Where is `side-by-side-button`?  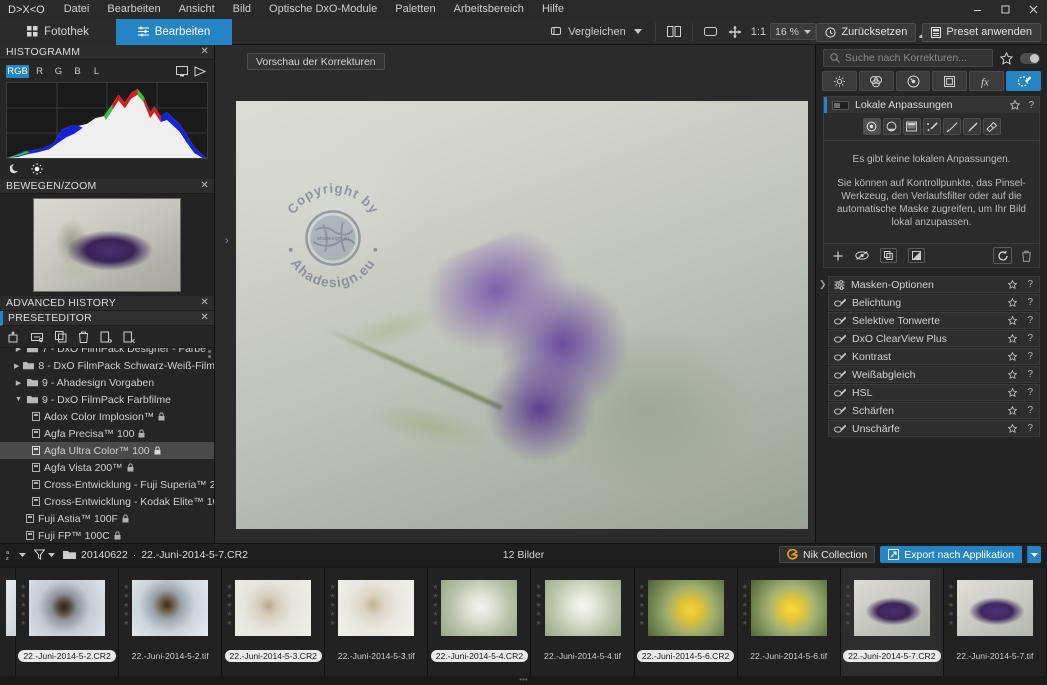 side-by-side-button is located at coordinates (674, 32).